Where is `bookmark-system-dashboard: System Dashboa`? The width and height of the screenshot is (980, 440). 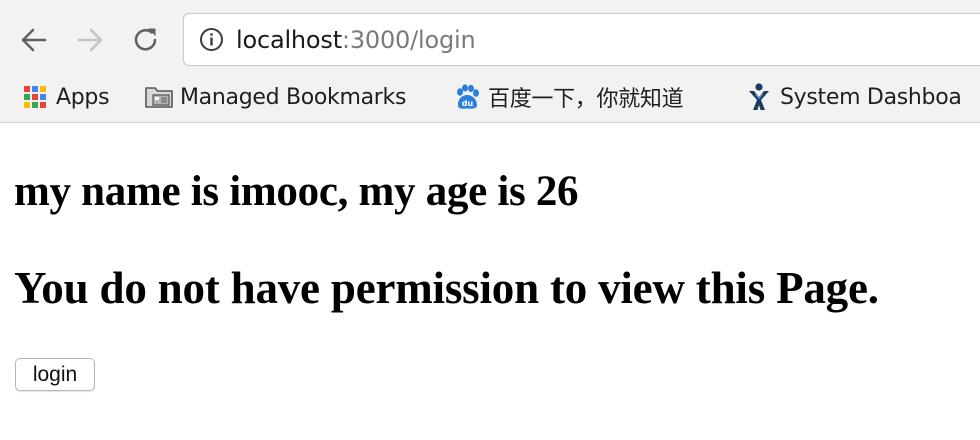 bookmark-system-dashboard: System Dashboa is located at coordinates (853, 97).